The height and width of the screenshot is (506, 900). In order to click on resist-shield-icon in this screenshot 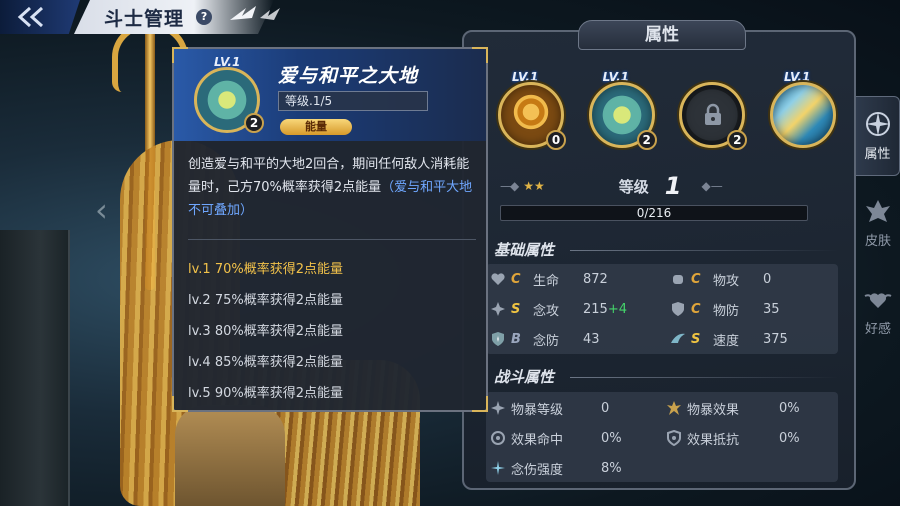, I will do `click(674, 438)`.